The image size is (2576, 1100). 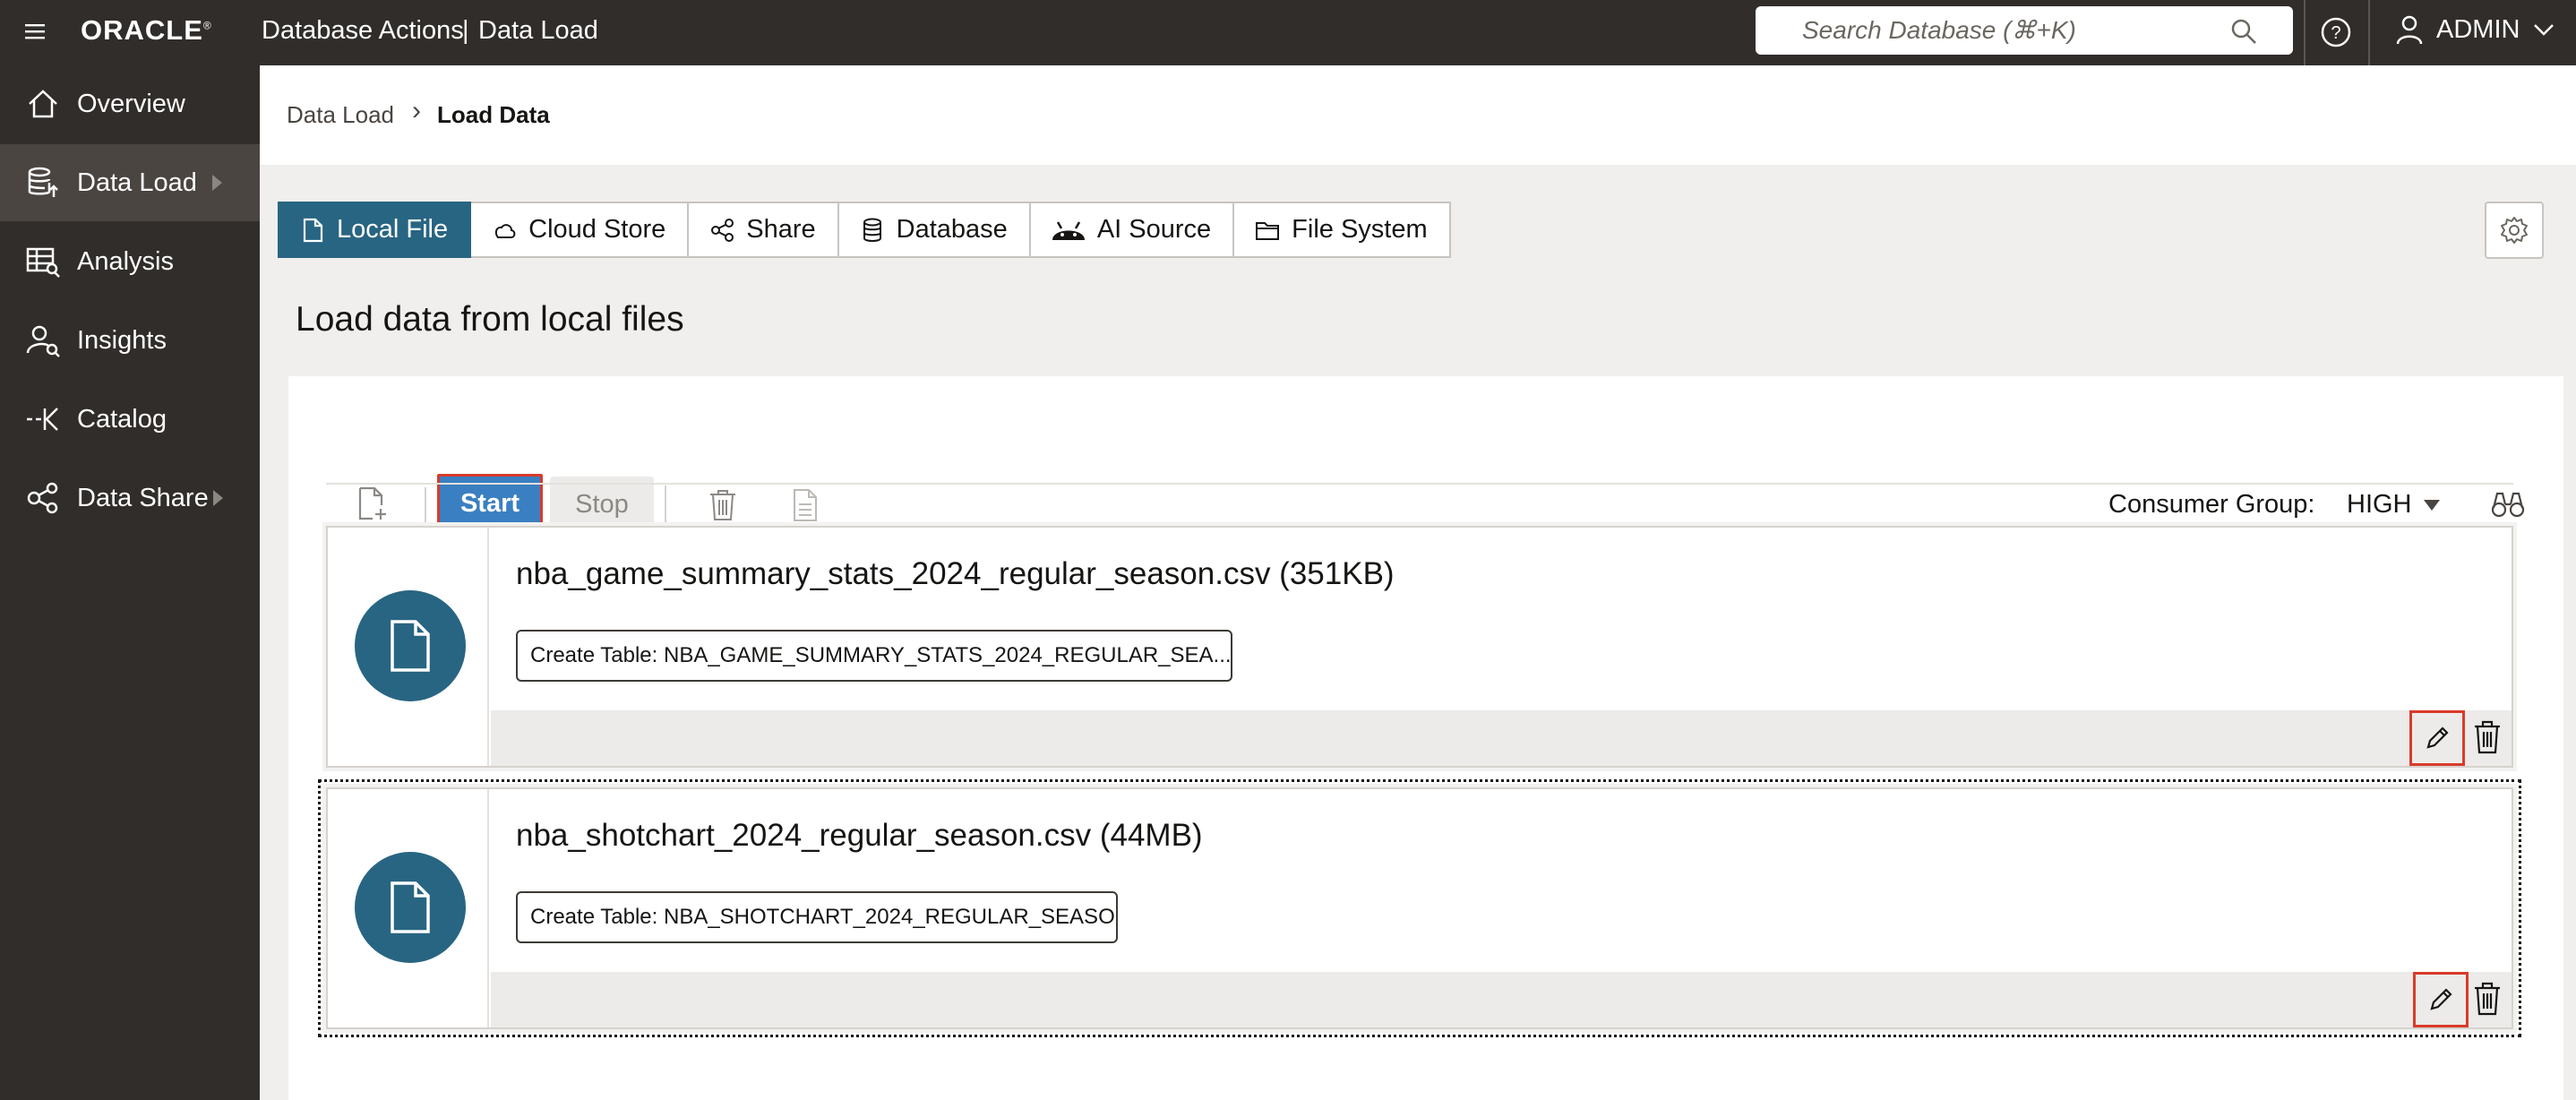 I want to click on stop-button: Stop, so click(x=602, y=504).